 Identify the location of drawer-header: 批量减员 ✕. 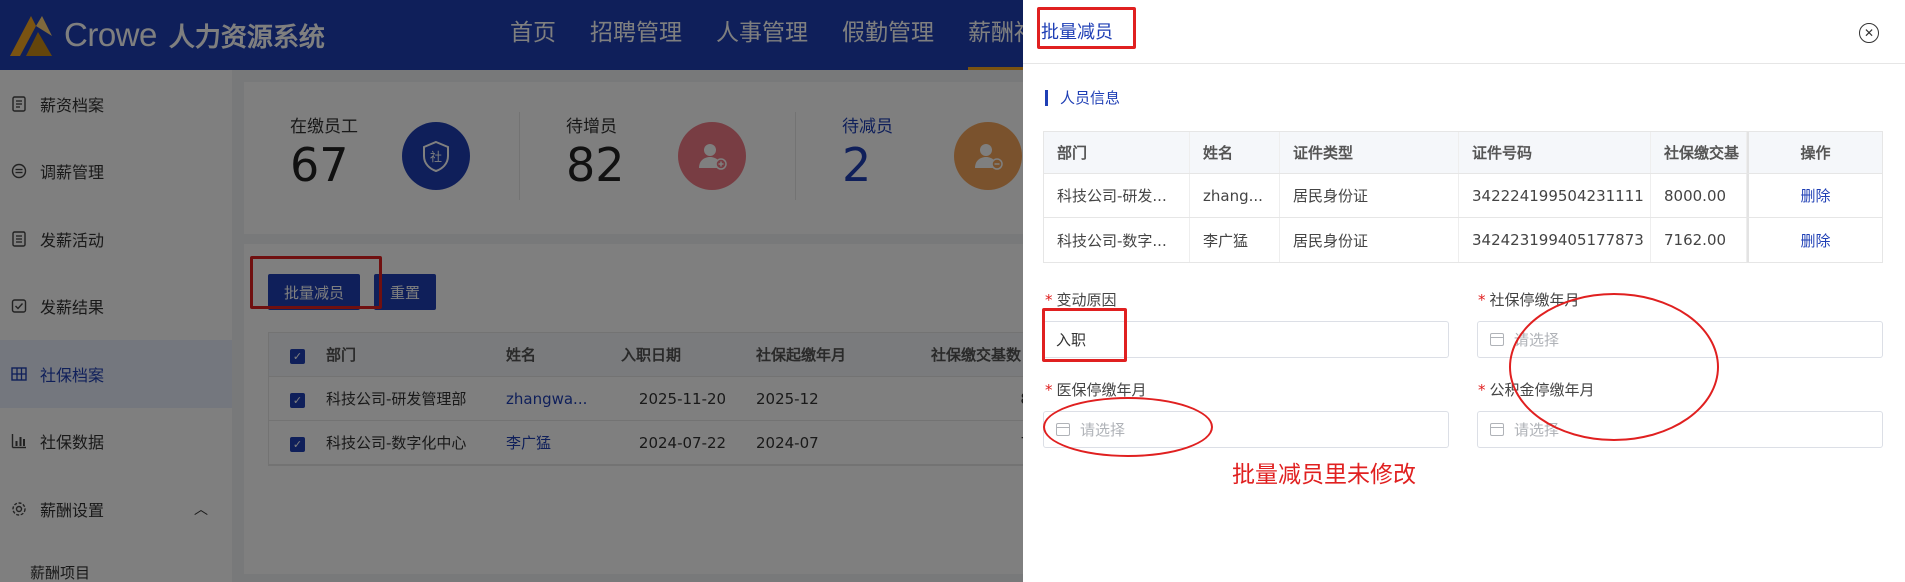
(1464, 32).